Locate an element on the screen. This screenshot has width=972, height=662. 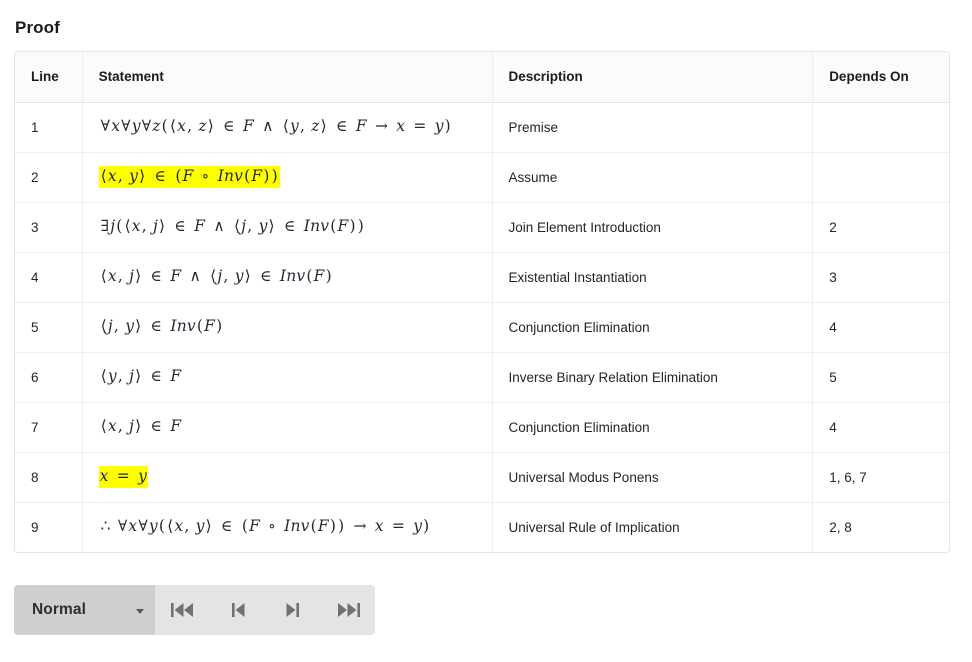
statement-highlighted: ⟨x, y⟩ ∈ (F ∘ Inv(F)) is located at coordinates (189, 177).